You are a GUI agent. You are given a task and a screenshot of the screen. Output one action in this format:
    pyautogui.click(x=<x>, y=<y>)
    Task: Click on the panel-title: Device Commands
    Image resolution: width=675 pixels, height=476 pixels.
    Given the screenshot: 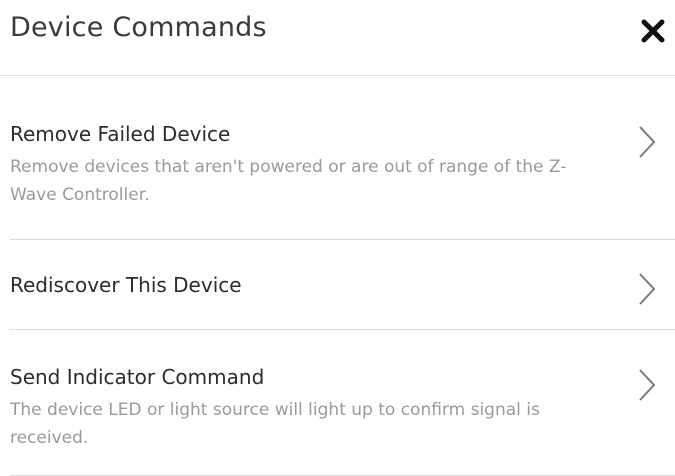 What is the action you would take?
    pyautogui.click(x=138, y=27)
    